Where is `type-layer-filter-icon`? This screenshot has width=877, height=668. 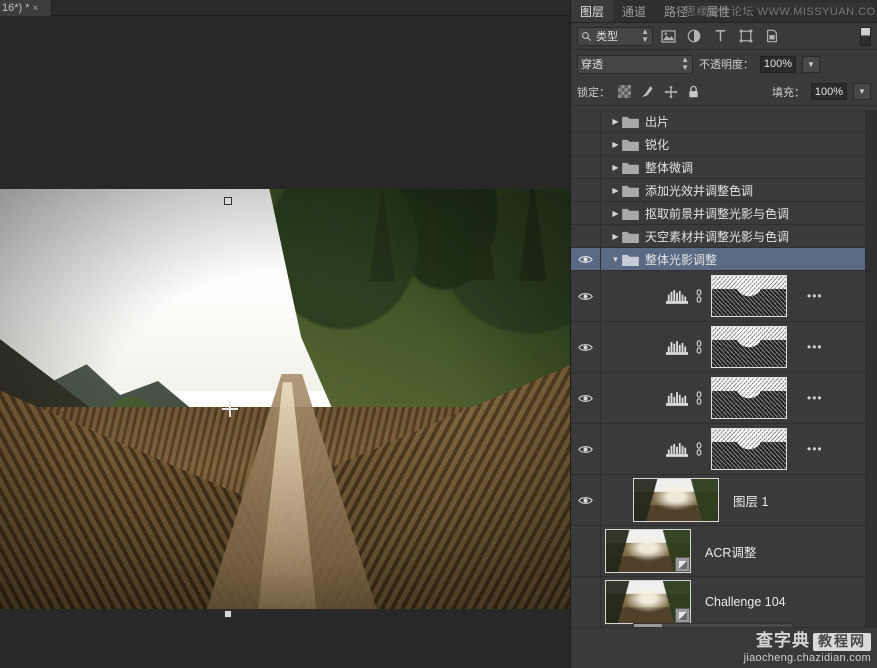 type-layer-filter-icon is located at coordinates (720, 36).